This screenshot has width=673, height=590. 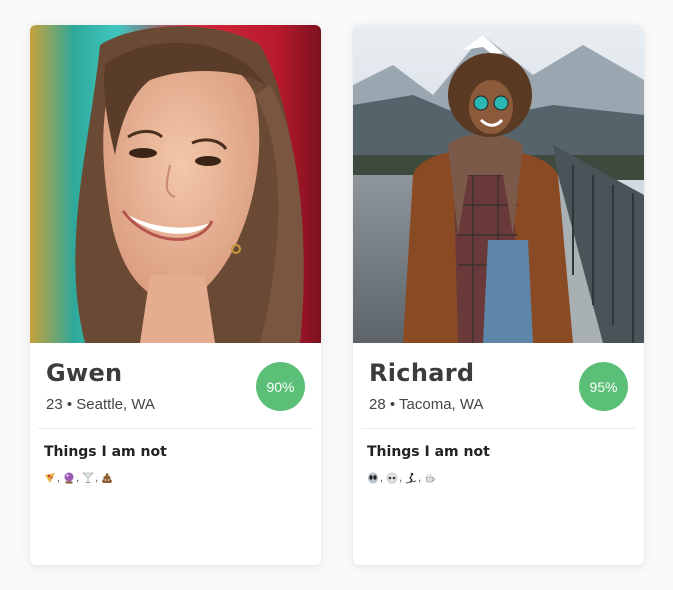 I want to click on profile-info: Gwen 23 • Seattle, WA 90%, so click(x=175, y=385).